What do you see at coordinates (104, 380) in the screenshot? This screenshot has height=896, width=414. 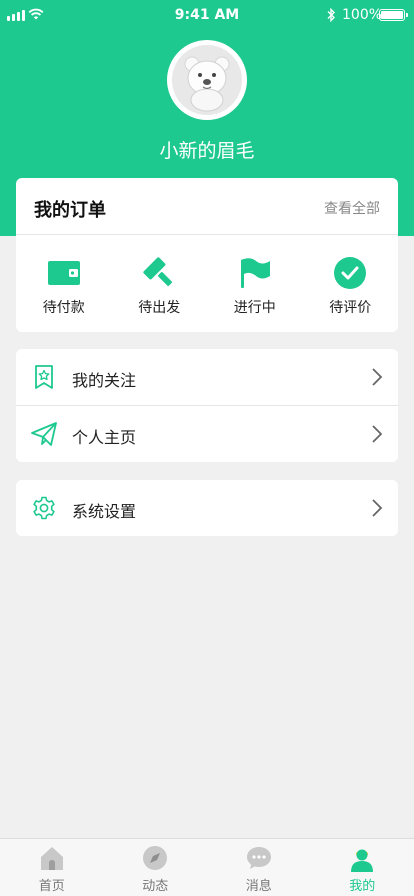 I see `menu-item-label: 我的关注` at bounding box center [104, 380].